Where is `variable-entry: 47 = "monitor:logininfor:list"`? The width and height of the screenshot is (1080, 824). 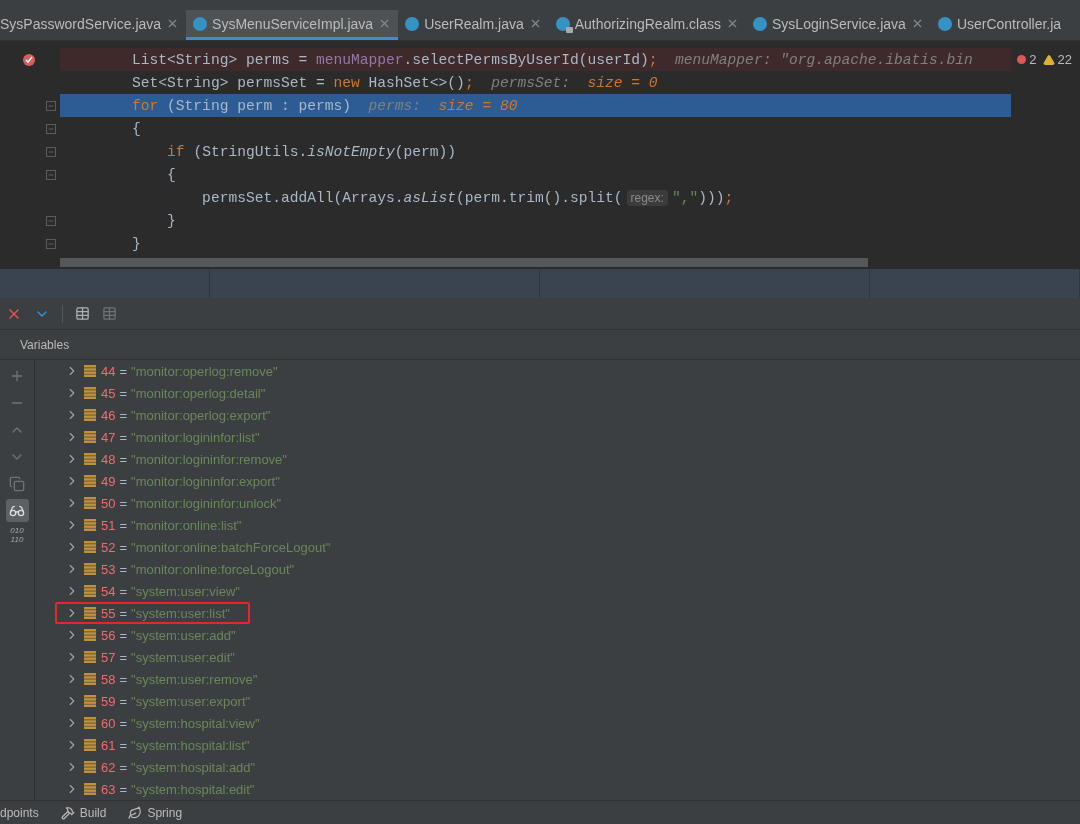 variable-entry: 47 = "monitor:logininfor:list" is located at coordinates (180, 437).